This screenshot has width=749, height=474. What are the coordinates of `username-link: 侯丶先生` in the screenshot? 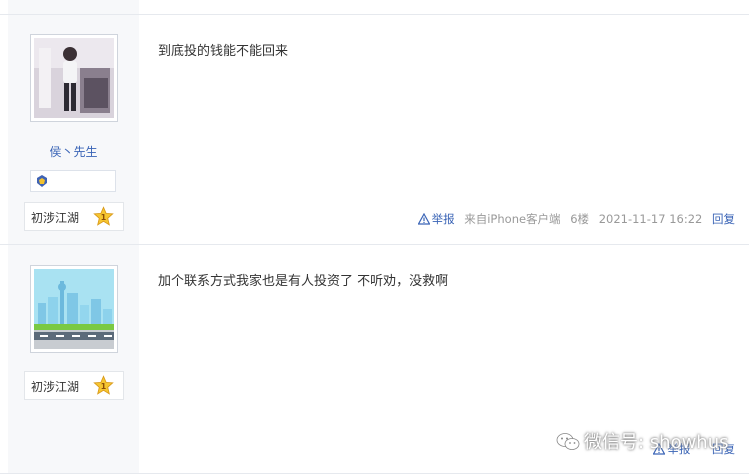 It's located at (73, 151).